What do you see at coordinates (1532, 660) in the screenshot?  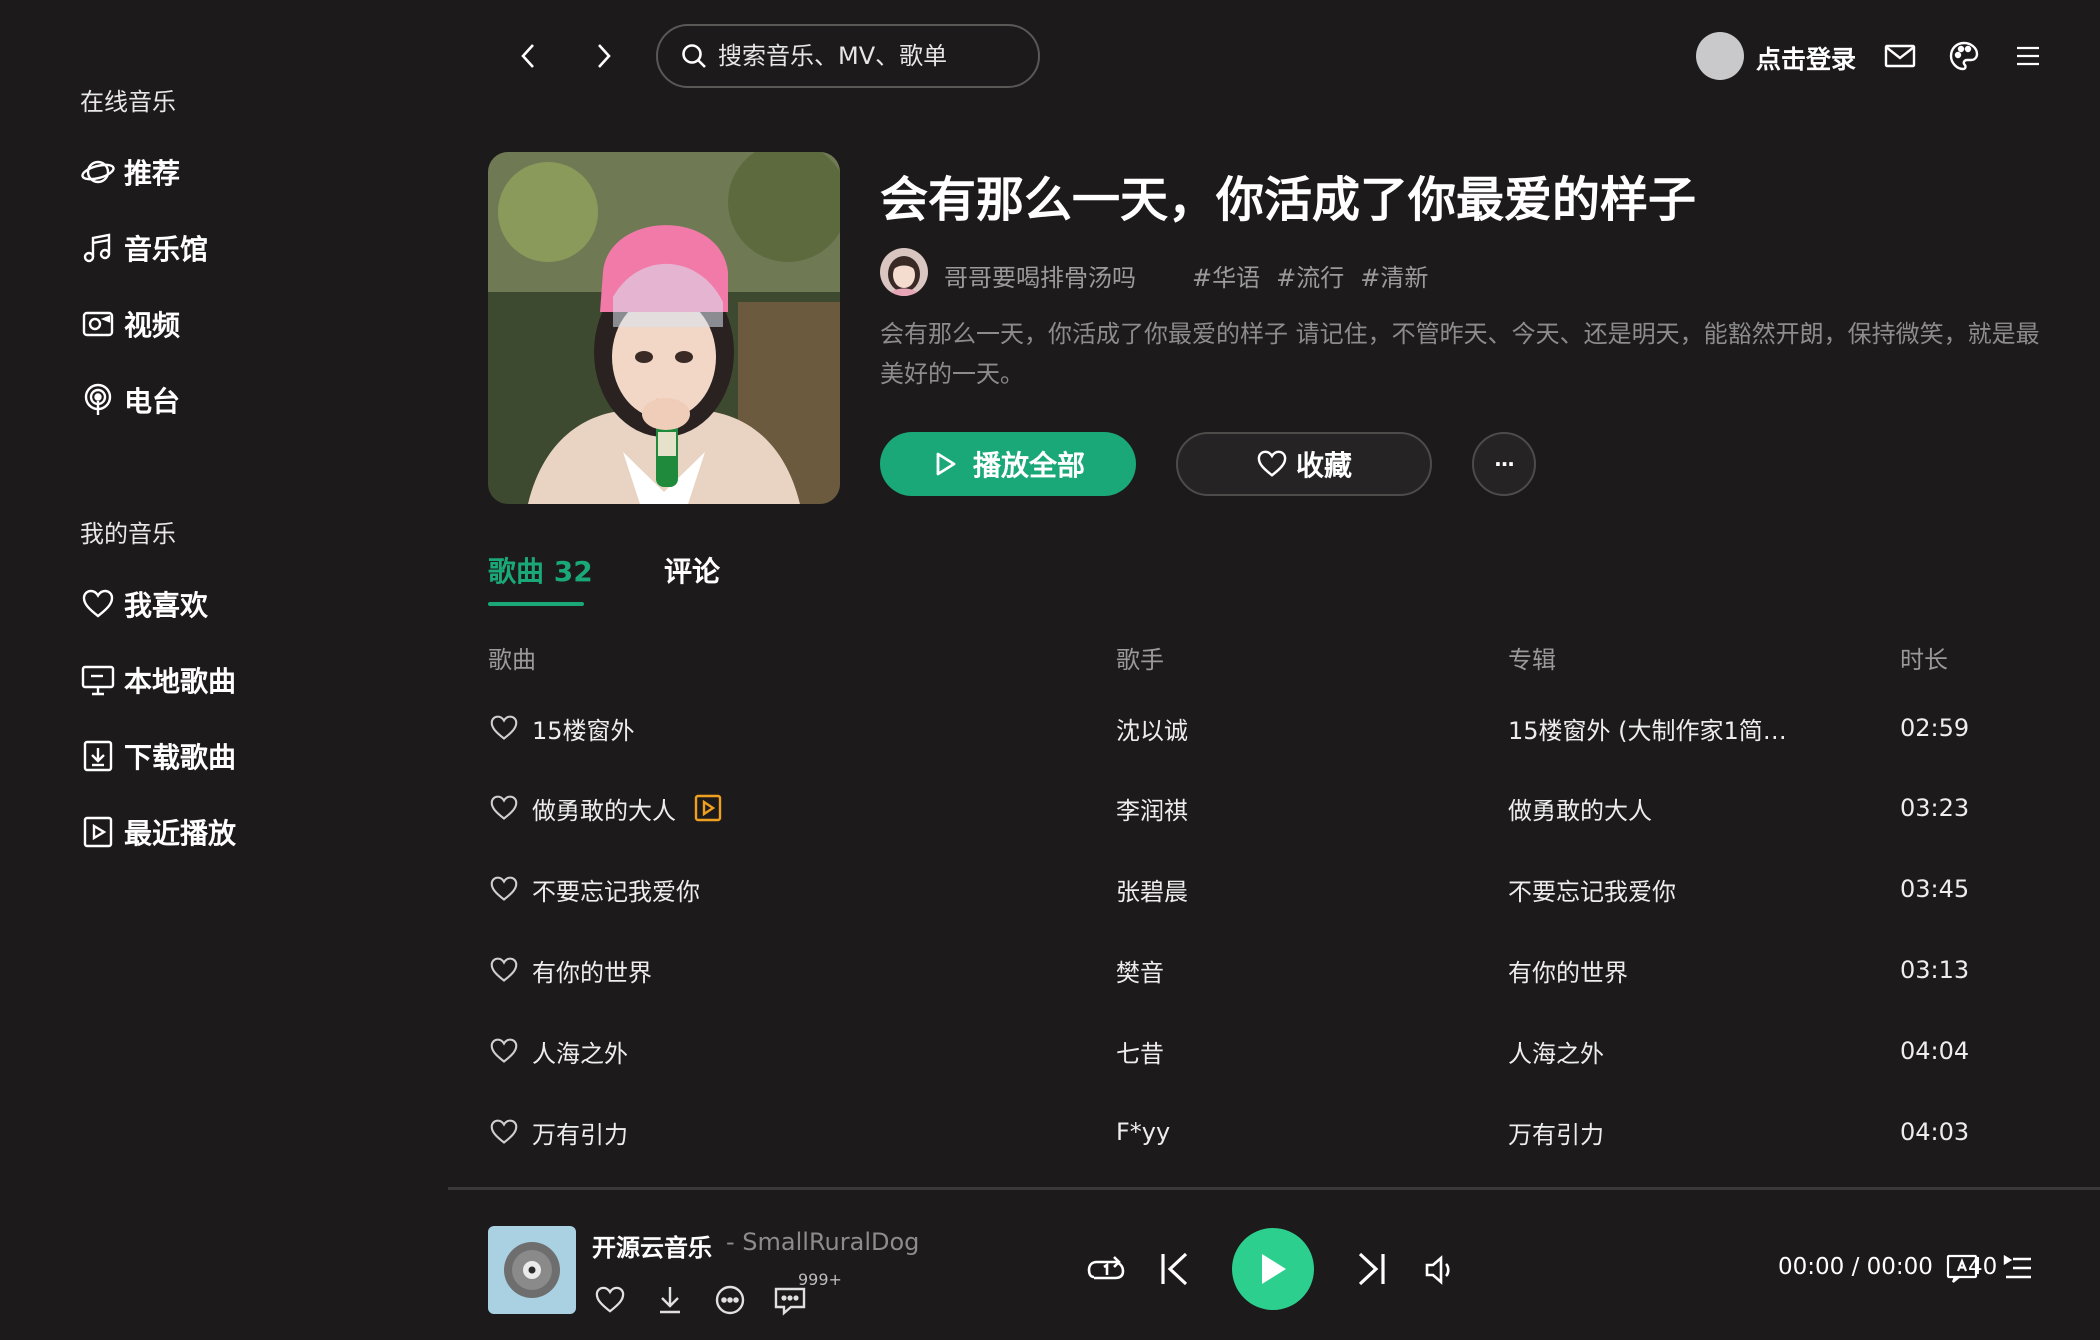 I see `column-header-album: 专辑` at bounding box center [1532, 660].